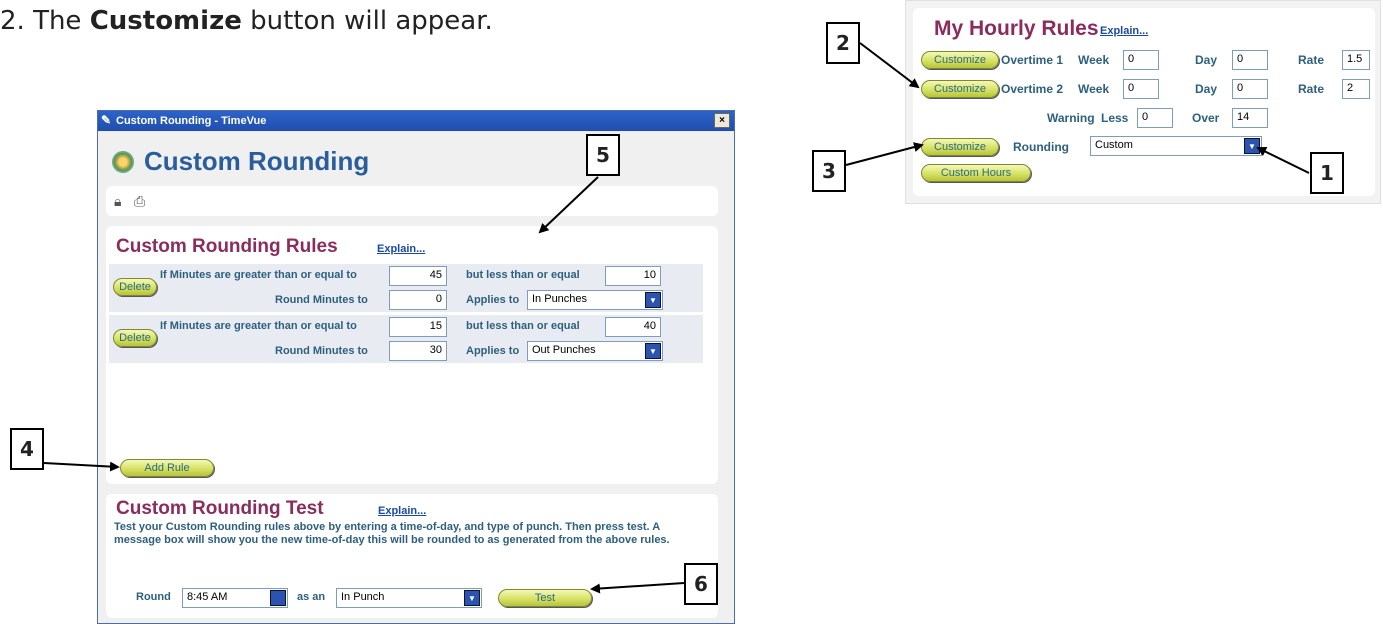  Describe the element at coordinates (1250, 60) in the screenshot. I see `day1-input: 0` at that location.